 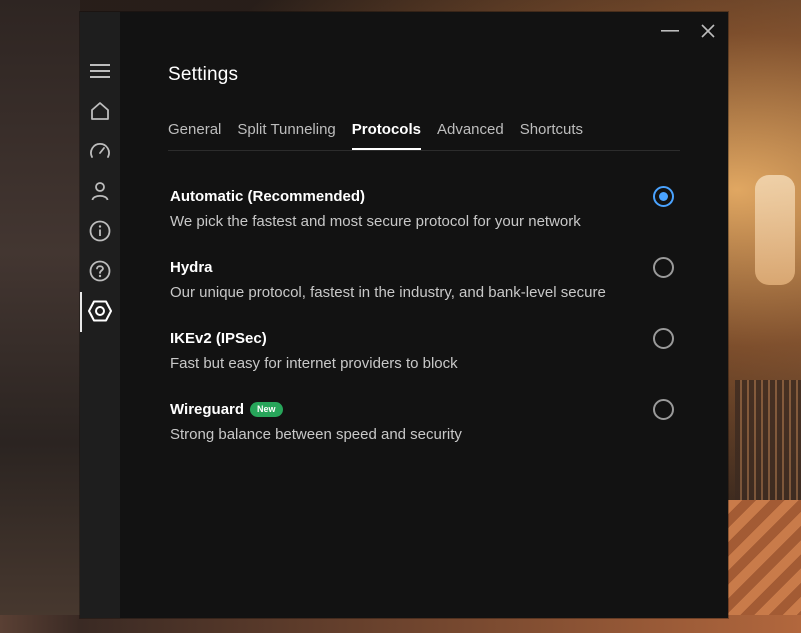 I want to click on account-icon, so click(x=100, y=191).